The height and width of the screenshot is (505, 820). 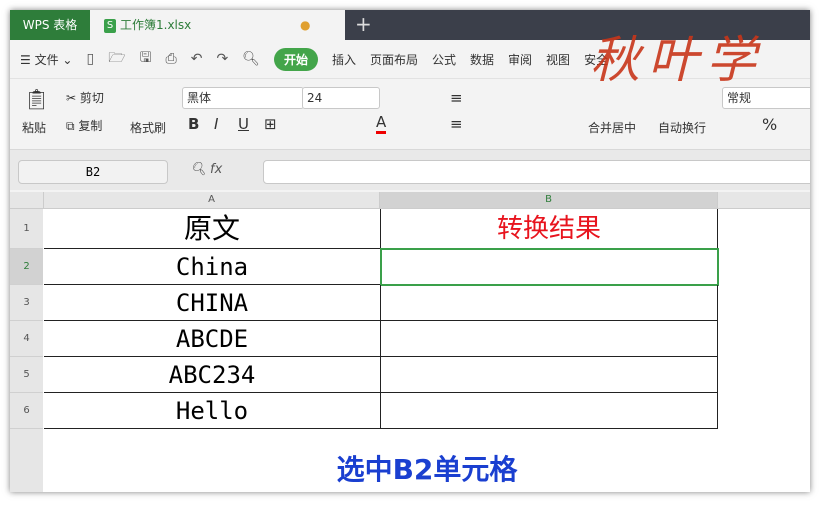 What do you see at coordinates (341, 98) in the screenshot?
I see `font-size-select: 24` at bounding box center [341, 98].